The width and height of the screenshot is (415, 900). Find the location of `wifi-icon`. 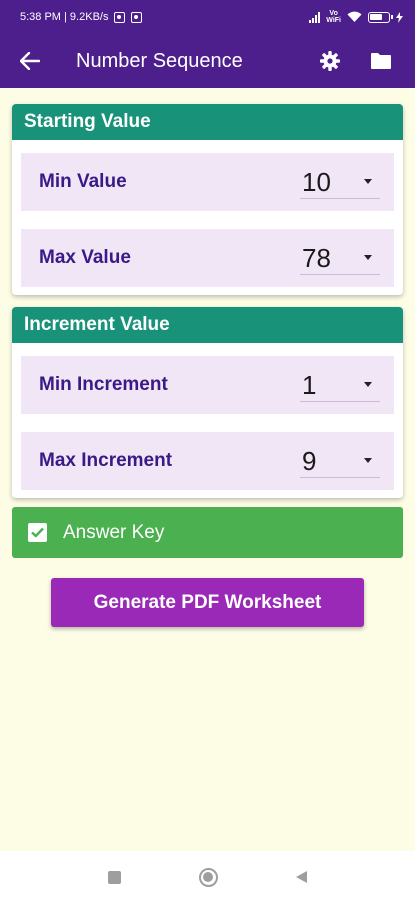

wifi-icon is located at coordinates (354, 16).